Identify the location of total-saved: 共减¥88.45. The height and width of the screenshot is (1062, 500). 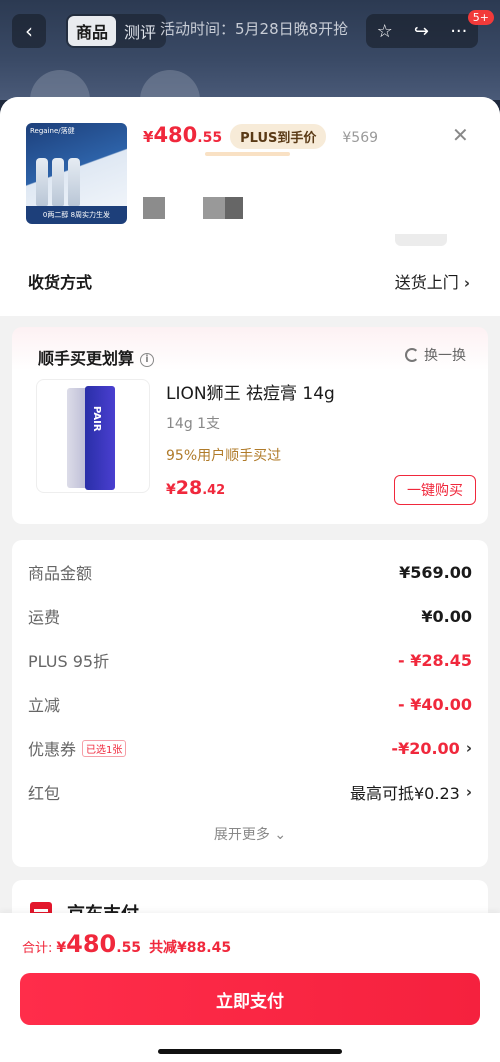
(190, 948).